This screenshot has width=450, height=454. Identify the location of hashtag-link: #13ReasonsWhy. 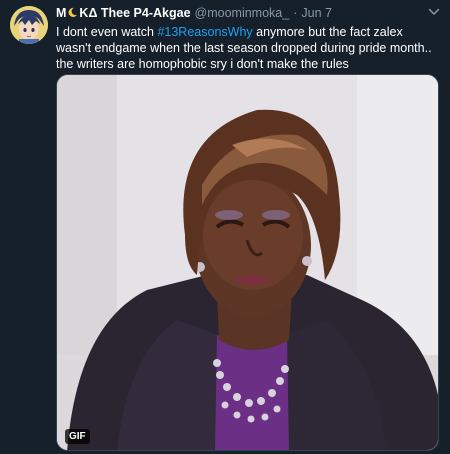
(204, 32).